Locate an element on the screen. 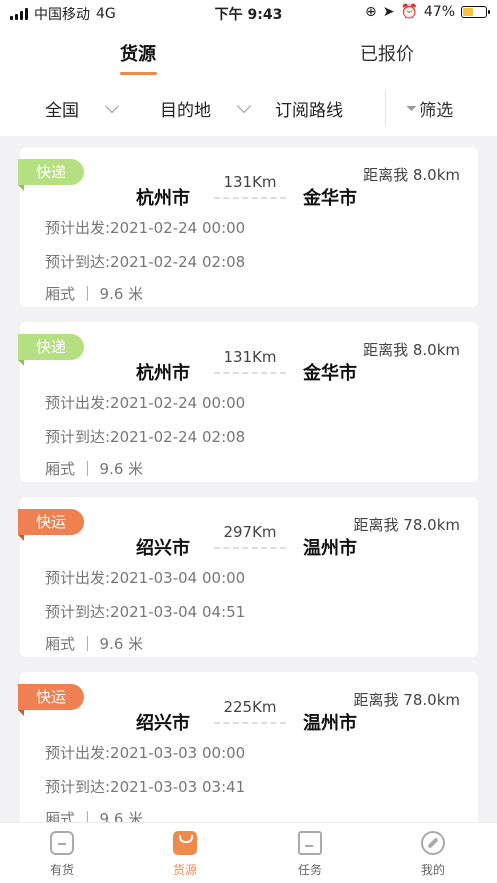 The image size is (497, 883). alarm-icon: ⏰ is located at coordinates (409, 12).